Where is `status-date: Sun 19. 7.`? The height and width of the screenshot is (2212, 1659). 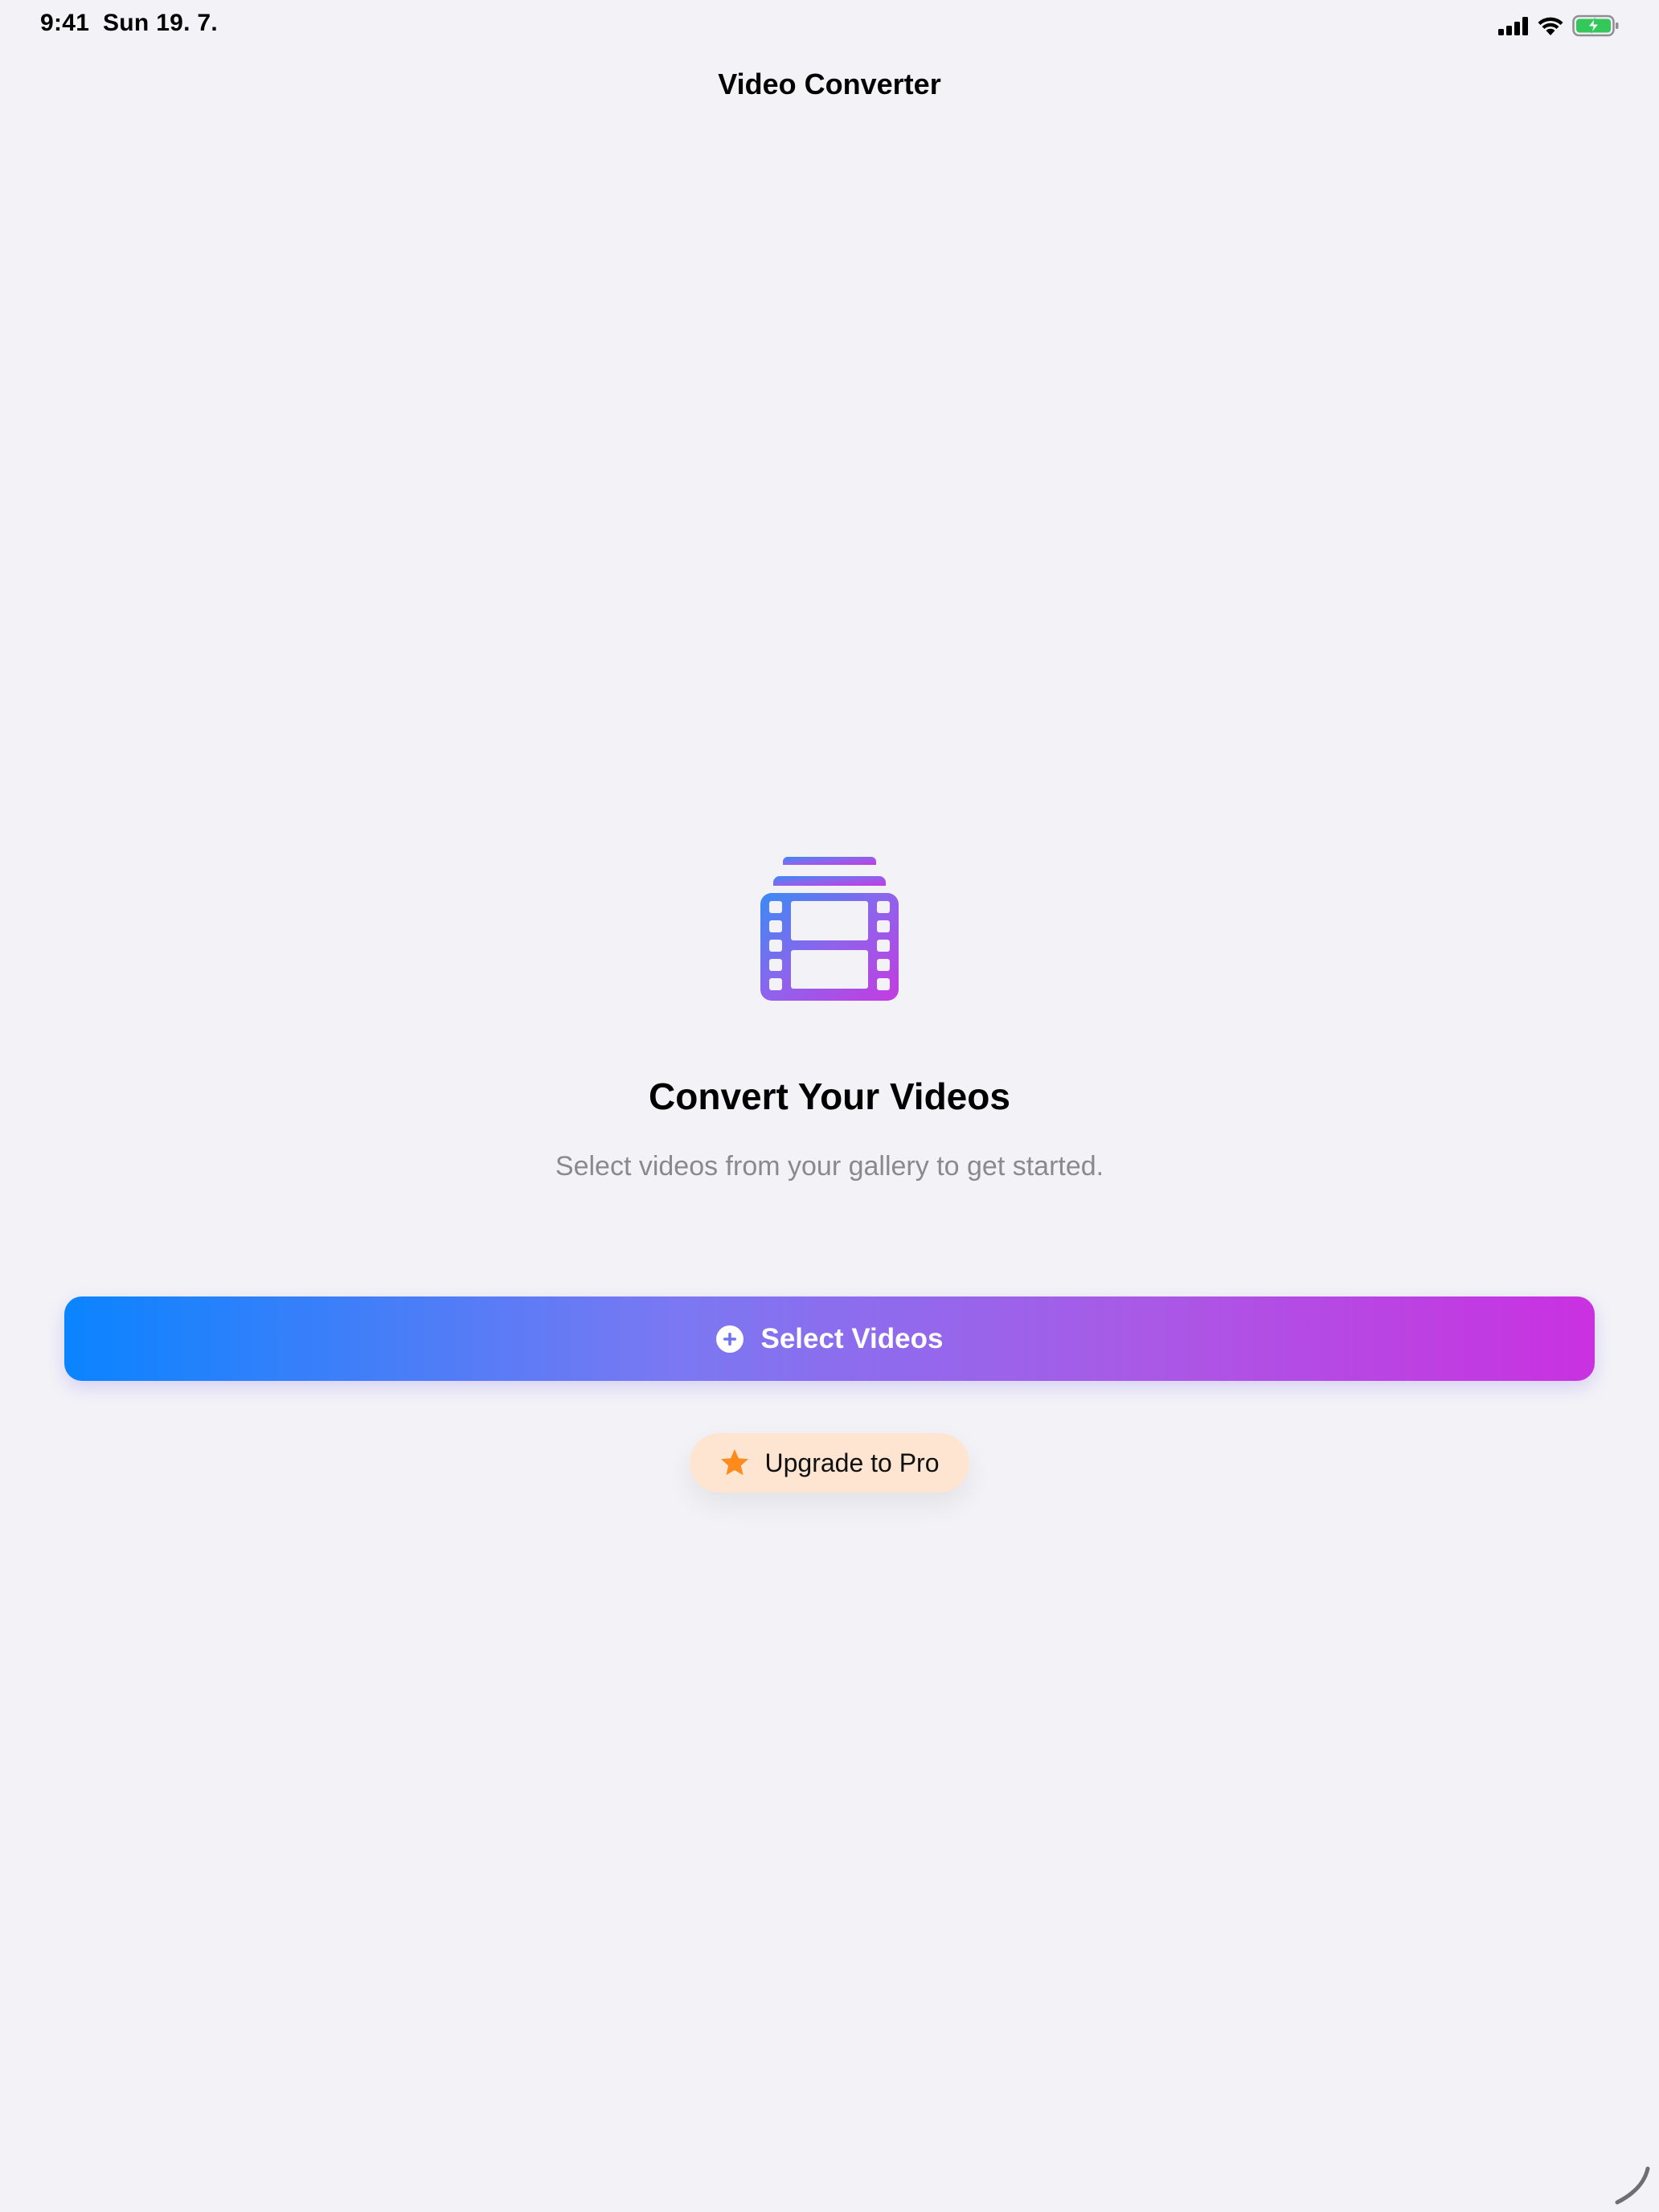 status-date: Sun 19. 7. is located at coordinates (161, 23).